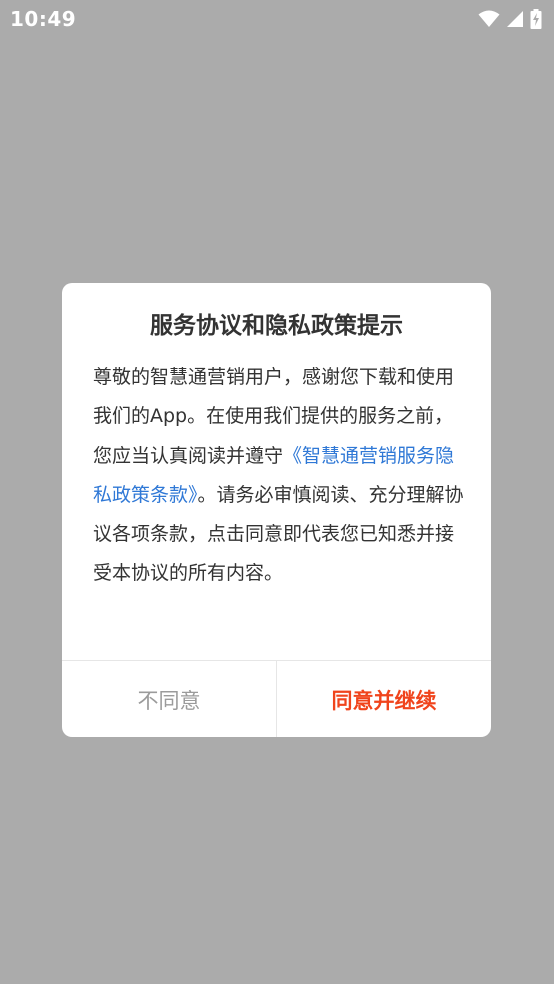  What do you see at coordinates (169, 699) in the screenshot?
I see `disagree-button: 不同意` at bounding box center [169, 699].